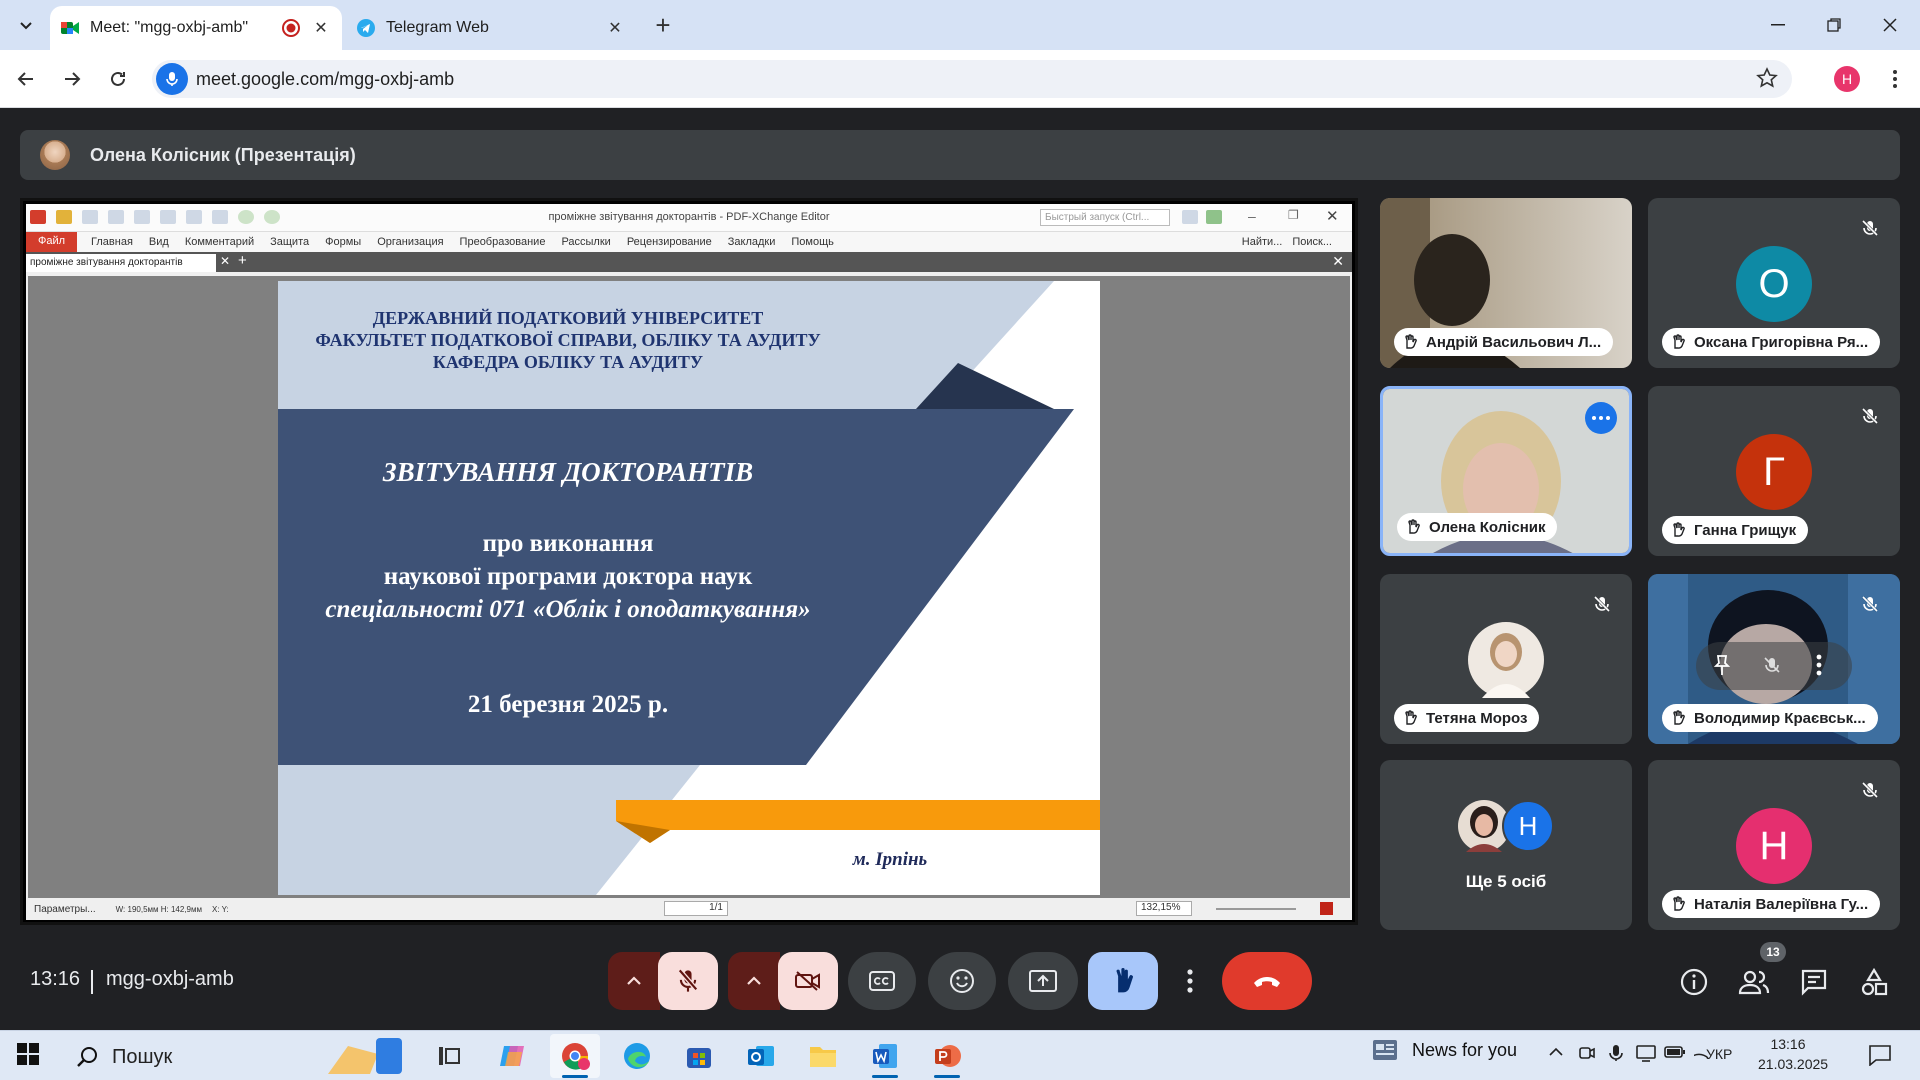 The image size is (1920, 1080). Describe the element at coordinates (634, 981) in the screenshot. I see `audio-options-button` at that location.